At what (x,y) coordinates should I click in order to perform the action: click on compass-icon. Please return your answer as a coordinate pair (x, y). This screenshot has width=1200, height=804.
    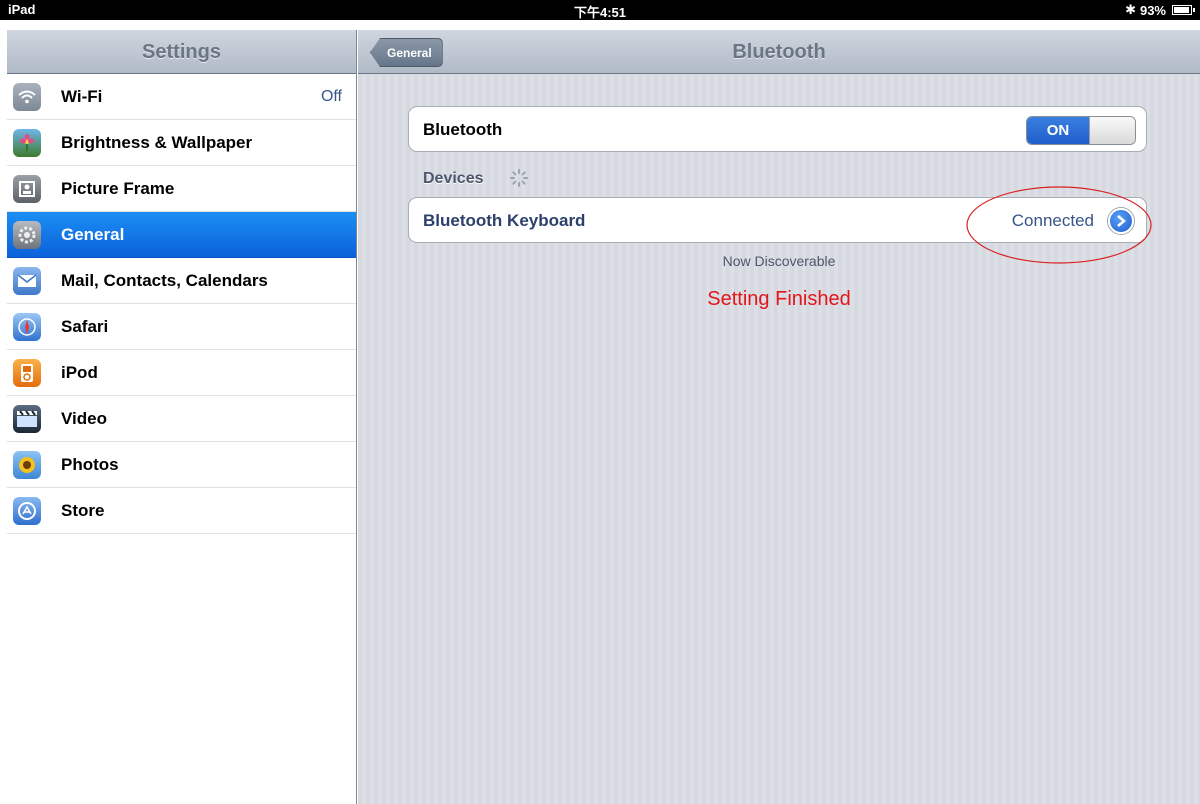
    Looking at the image, I should click on (27, 326).